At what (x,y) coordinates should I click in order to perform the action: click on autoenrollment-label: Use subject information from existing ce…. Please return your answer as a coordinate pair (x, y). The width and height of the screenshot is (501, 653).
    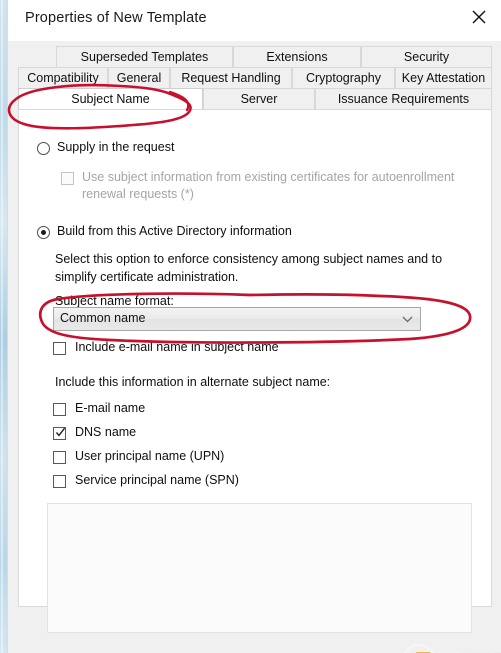
    Looking at the image, I should click on (268, 185).